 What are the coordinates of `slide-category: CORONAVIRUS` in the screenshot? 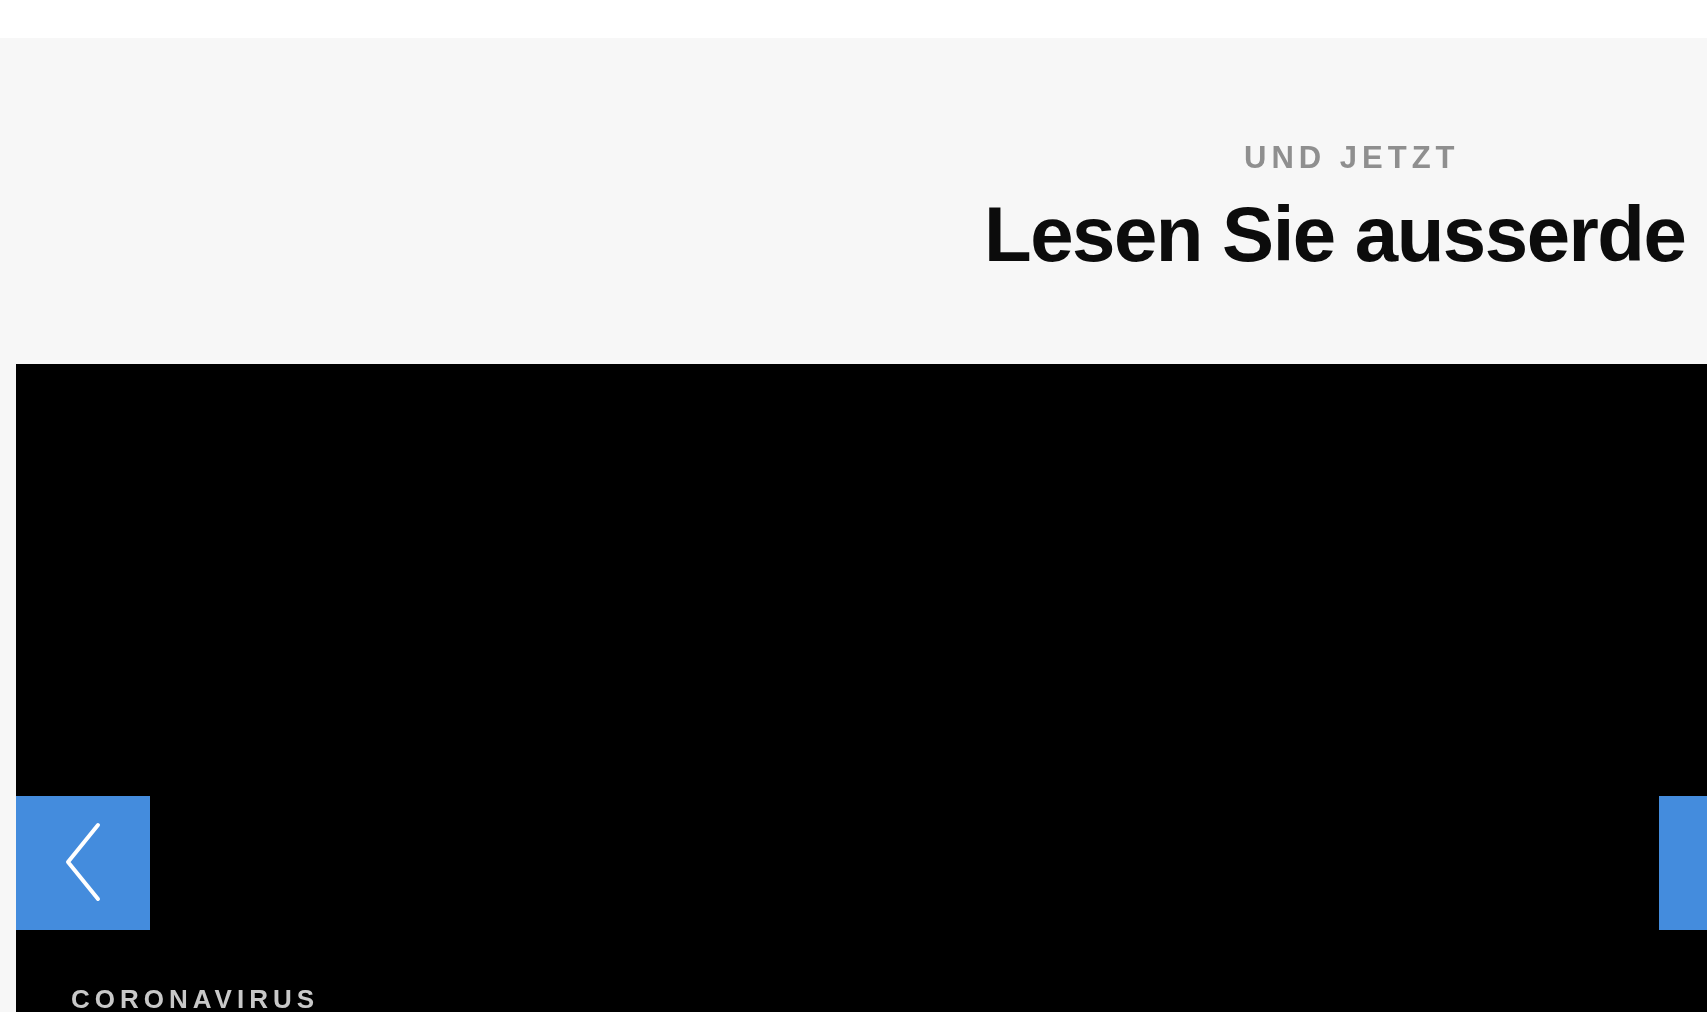 It's located at (195, 999).